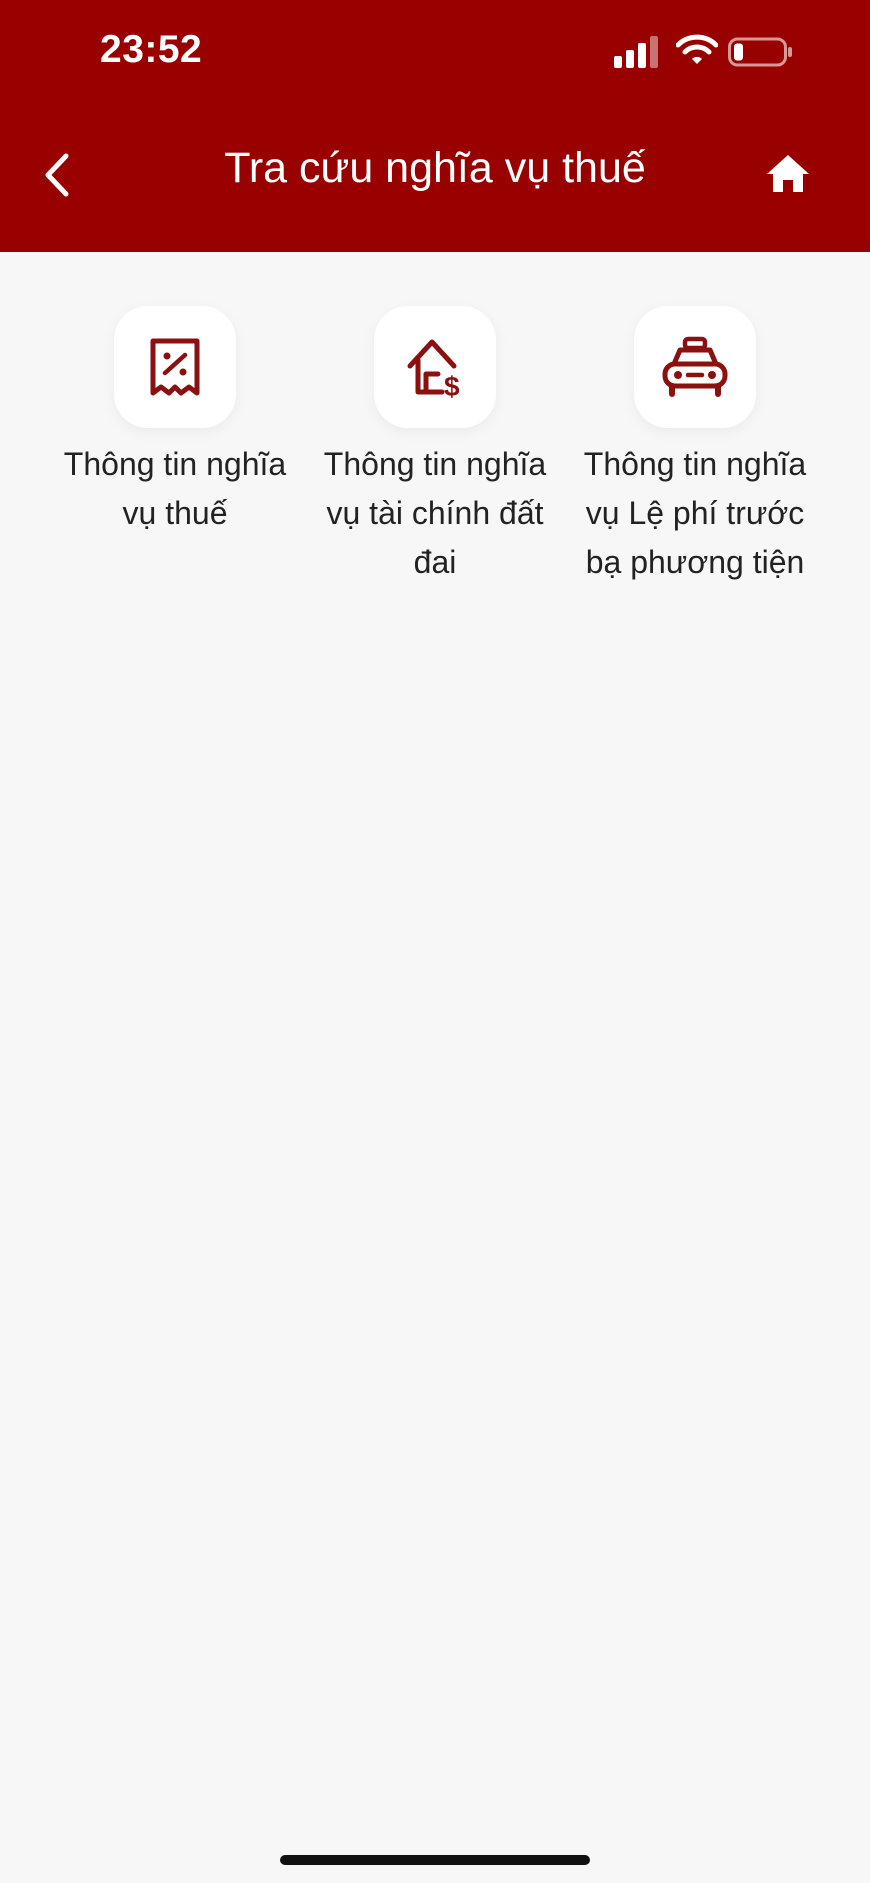 This screenshot has width=870, height=1883. I want to click on home-icon, so click(788, 173).